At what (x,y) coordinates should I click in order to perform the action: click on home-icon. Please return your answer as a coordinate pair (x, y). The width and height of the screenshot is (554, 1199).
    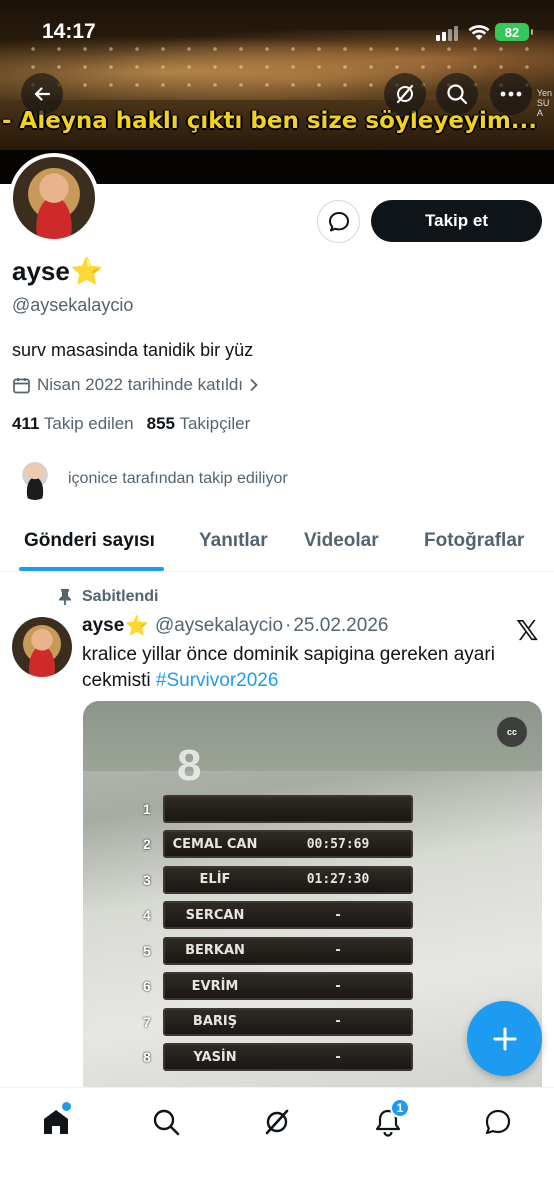
    Looking at the image, I should click on (56, 1122).